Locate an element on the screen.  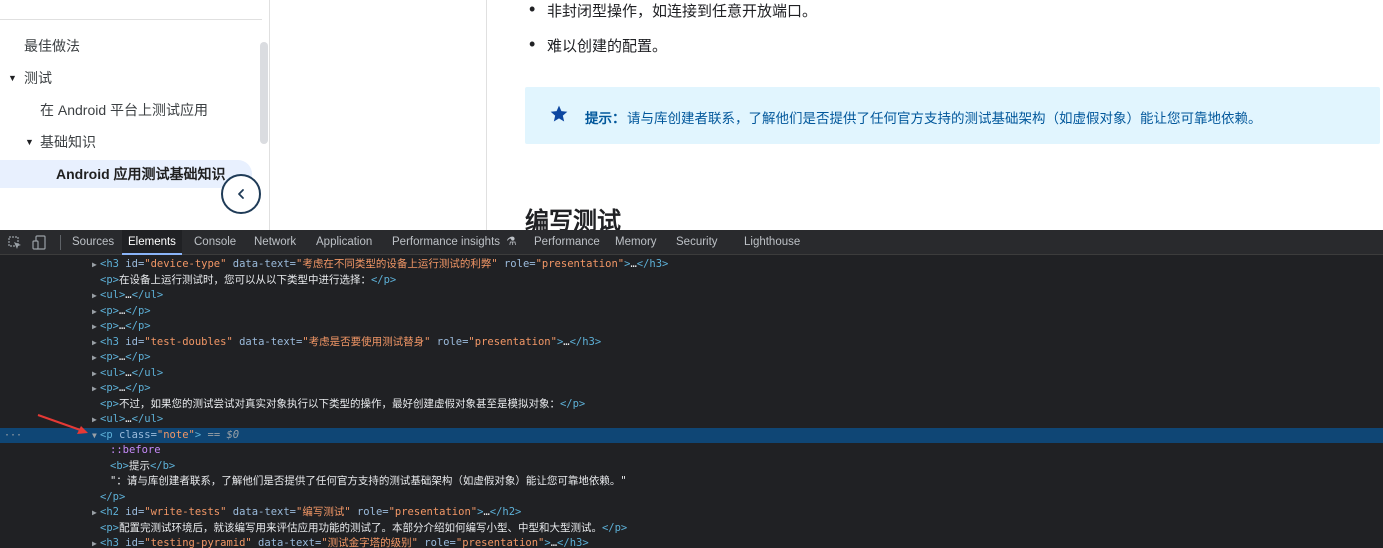
dom-node-content: <p>在设备上运行测试时，您可以从以下类型中进行选择：</p> is located at coordinates (244, 281).